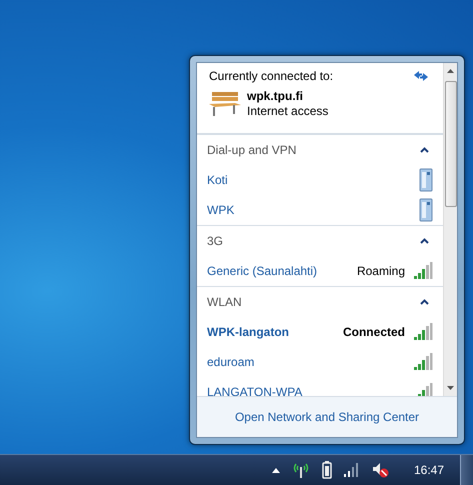 The height and width of the screenshot is (485, 473). I want to click on show-desktop-button, so click(466, 470).